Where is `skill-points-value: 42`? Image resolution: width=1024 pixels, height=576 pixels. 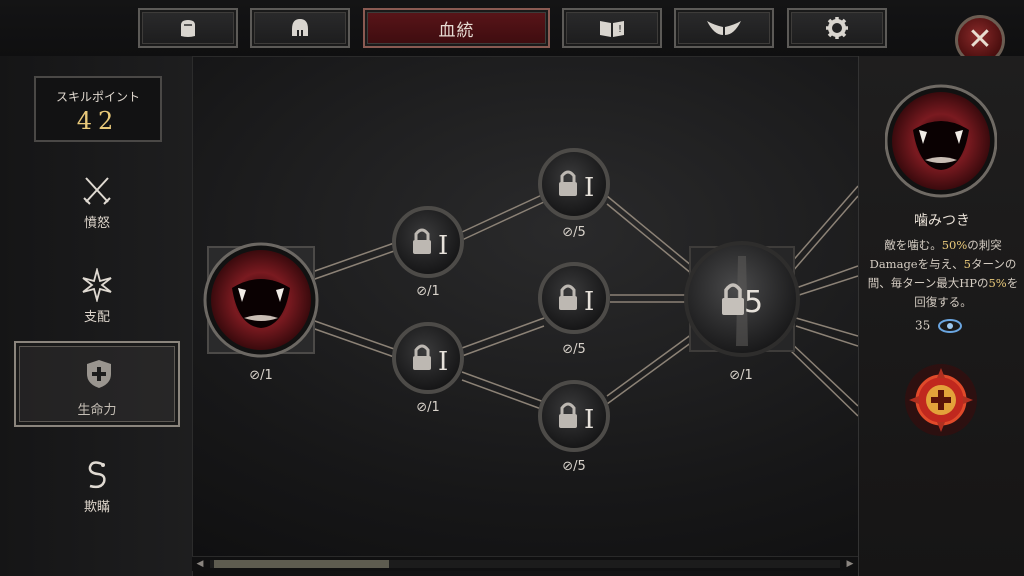 skill-points-value: 42 is located at coordinates (98, 121).